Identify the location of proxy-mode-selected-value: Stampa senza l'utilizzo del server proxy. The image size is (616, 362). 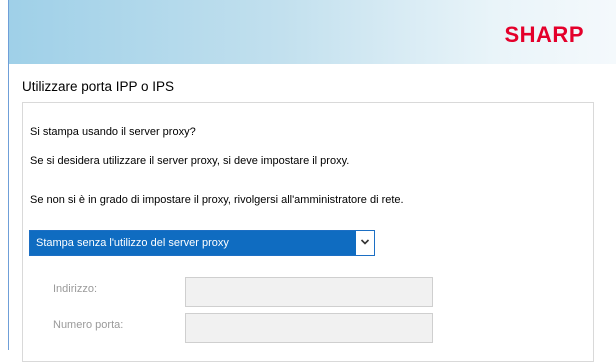
(193, 243).